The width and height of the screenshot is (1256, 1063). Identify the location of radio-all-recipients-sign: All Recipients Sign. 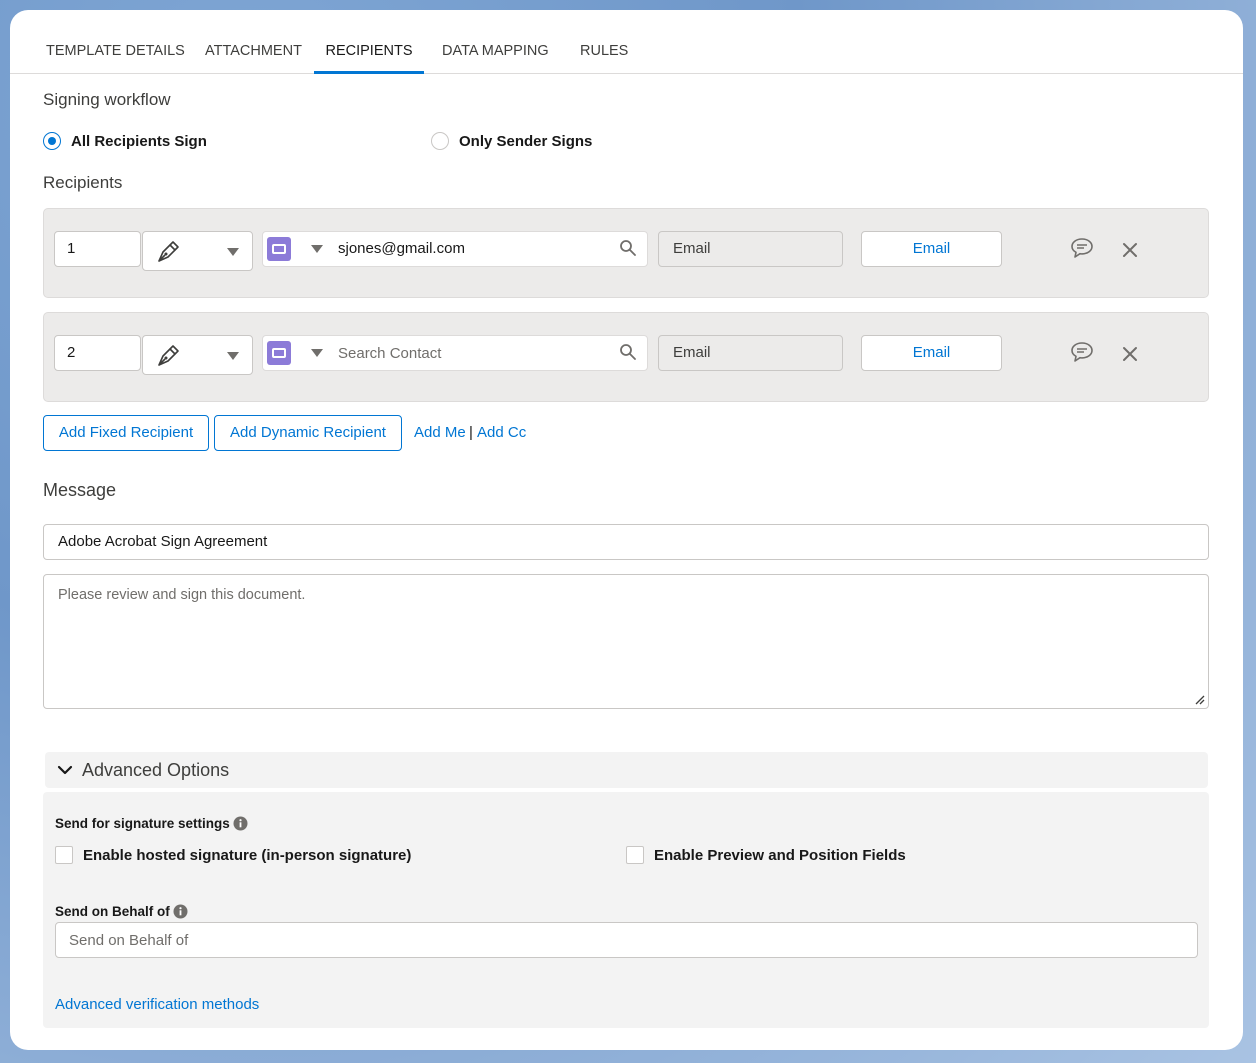
(125, 141).